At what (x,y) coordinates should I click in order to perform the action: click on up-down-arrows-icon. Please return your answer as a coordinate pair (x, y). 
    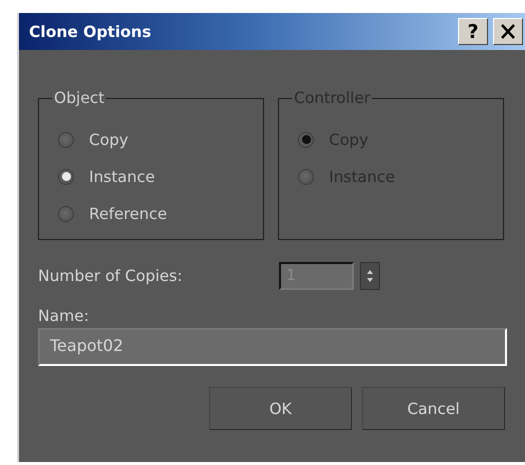
    Looking at the image, I should click on (370, 276).